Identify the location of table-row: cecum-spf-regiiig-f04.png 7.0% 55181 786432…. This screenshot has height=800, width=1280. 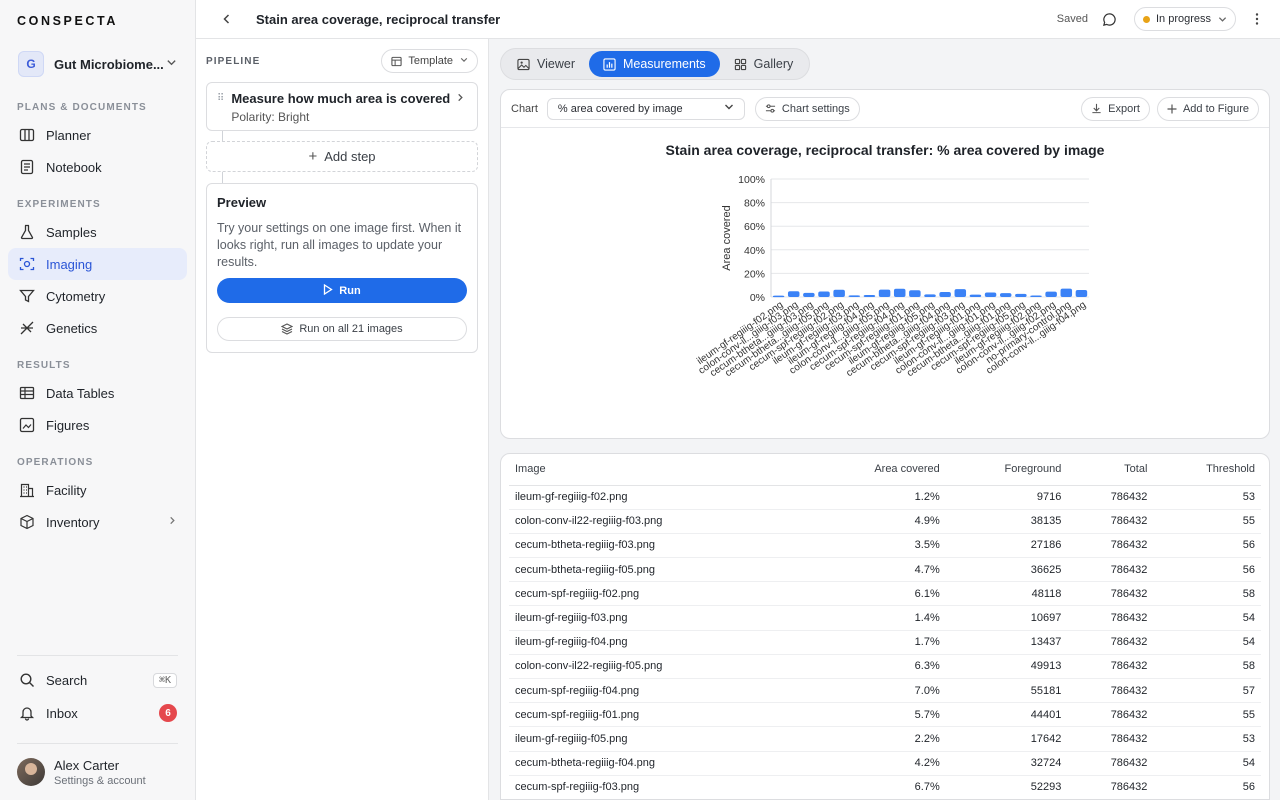
(885, 691).